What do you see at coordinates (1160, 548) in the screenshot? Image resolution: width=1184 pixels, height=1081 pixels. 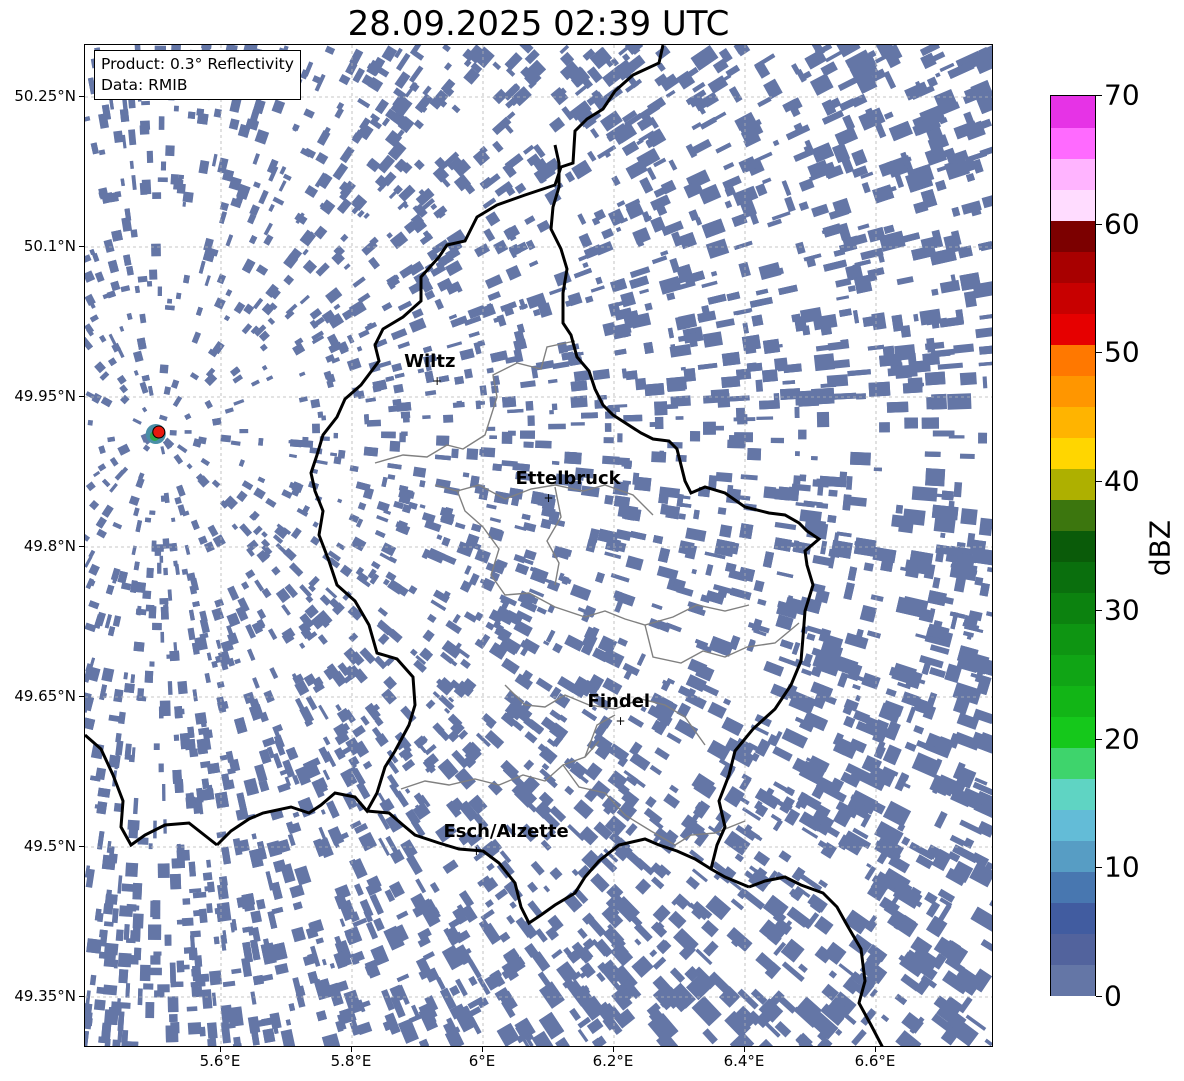 I see `colorbar-label: dBZ` at bounding box center [1160, 548].